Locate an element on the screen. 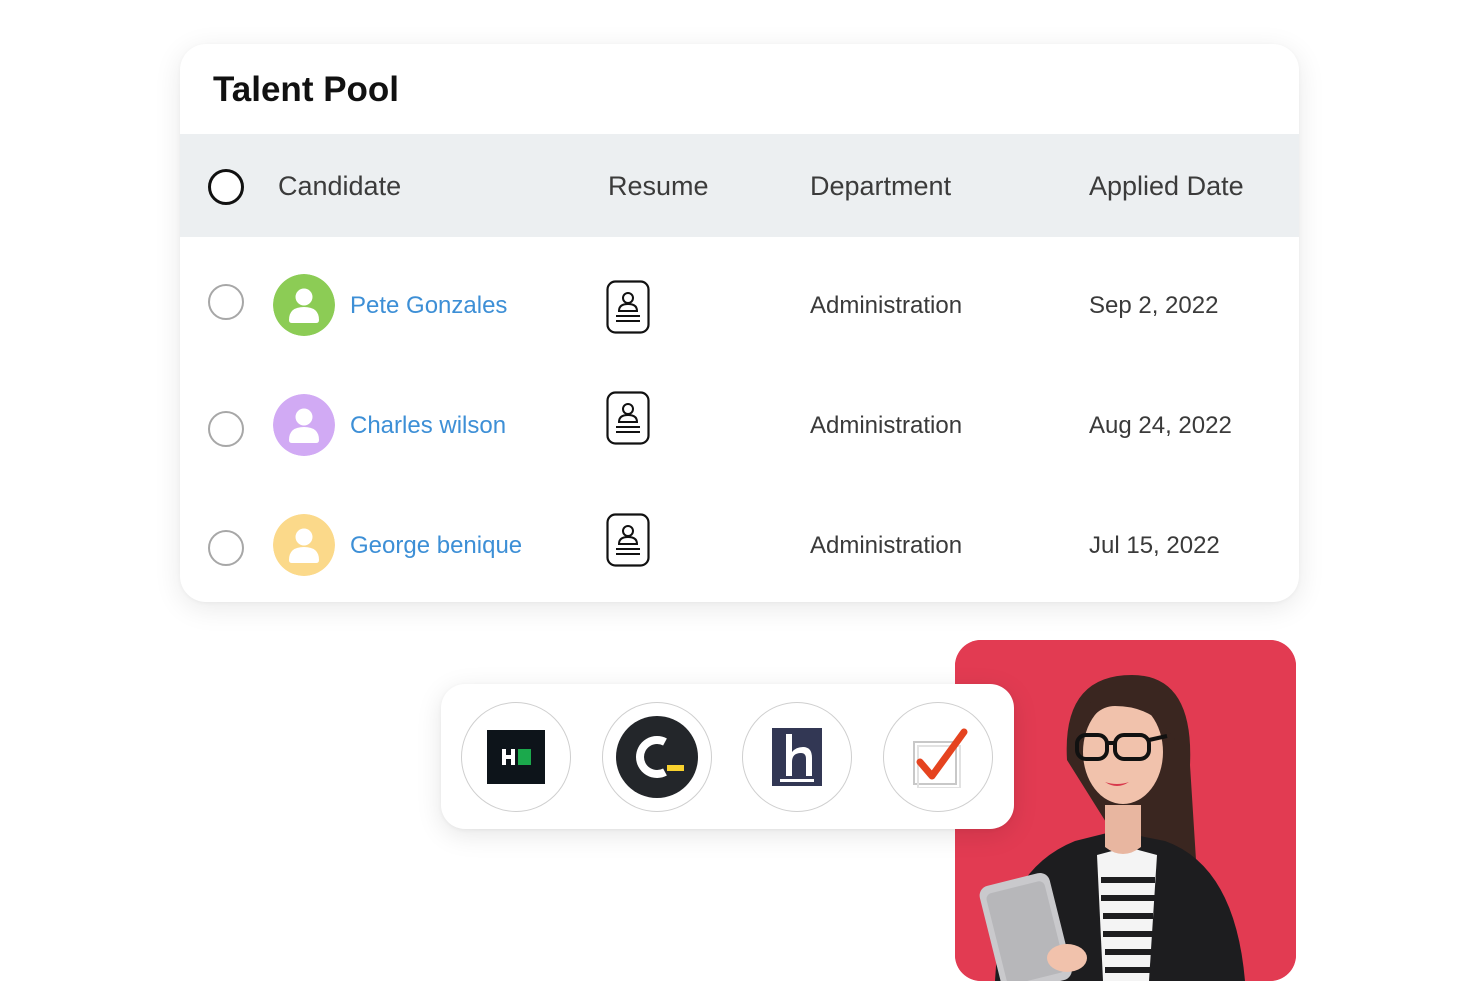 This screenshot has height=987, width=1480. applied-date-cell: Jul 15, 2022 is located at coordinates (1154, 545).